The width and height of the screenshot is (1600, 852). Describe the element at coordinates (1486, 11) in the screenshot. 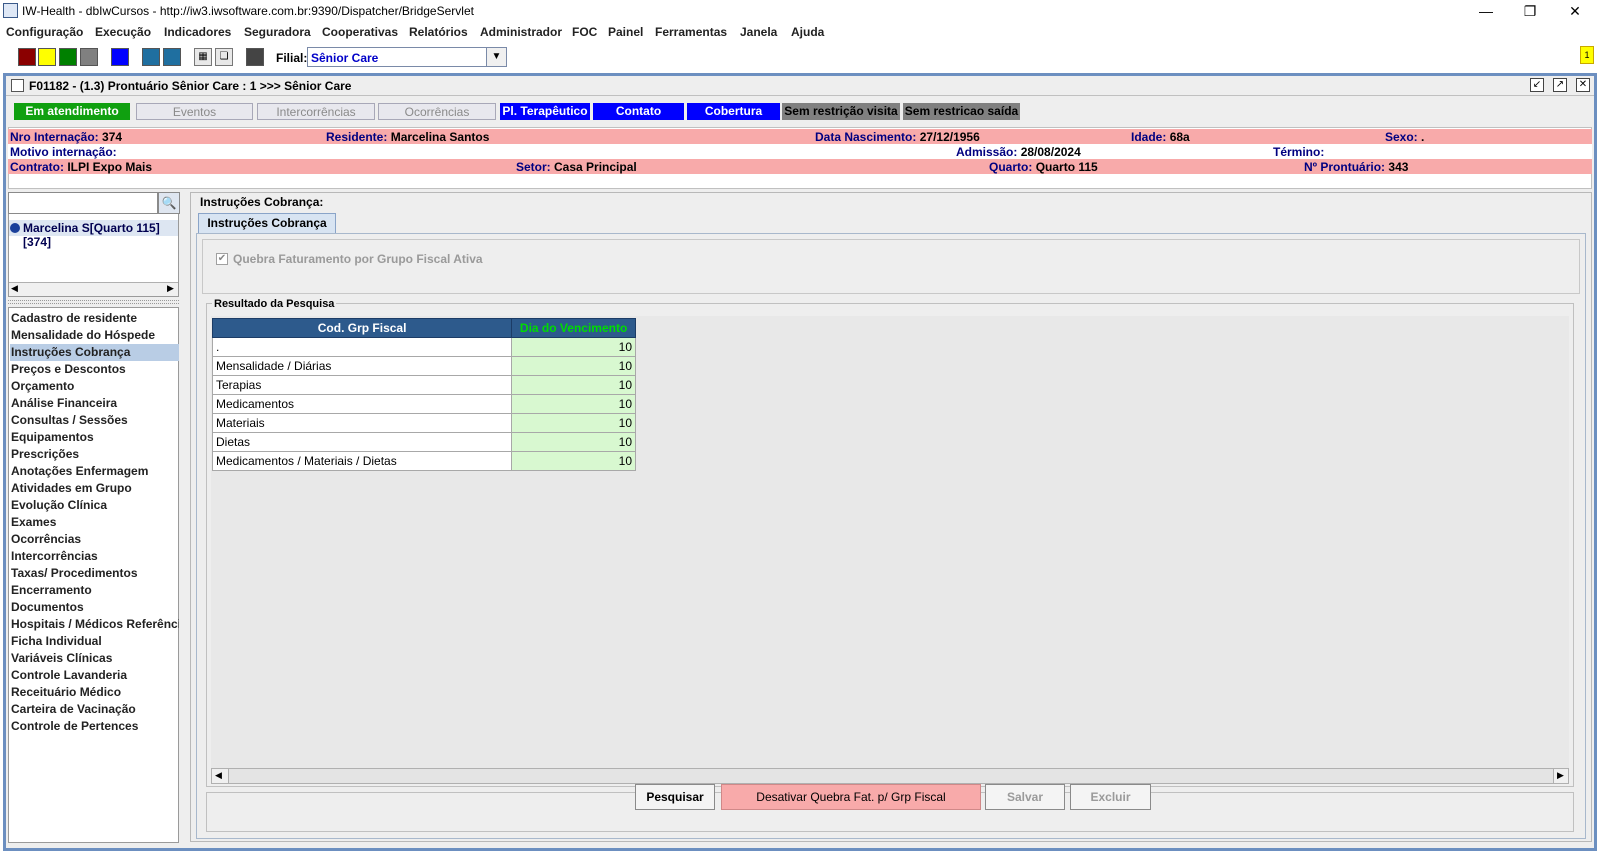

I see `minimize-icon: —` at that location.